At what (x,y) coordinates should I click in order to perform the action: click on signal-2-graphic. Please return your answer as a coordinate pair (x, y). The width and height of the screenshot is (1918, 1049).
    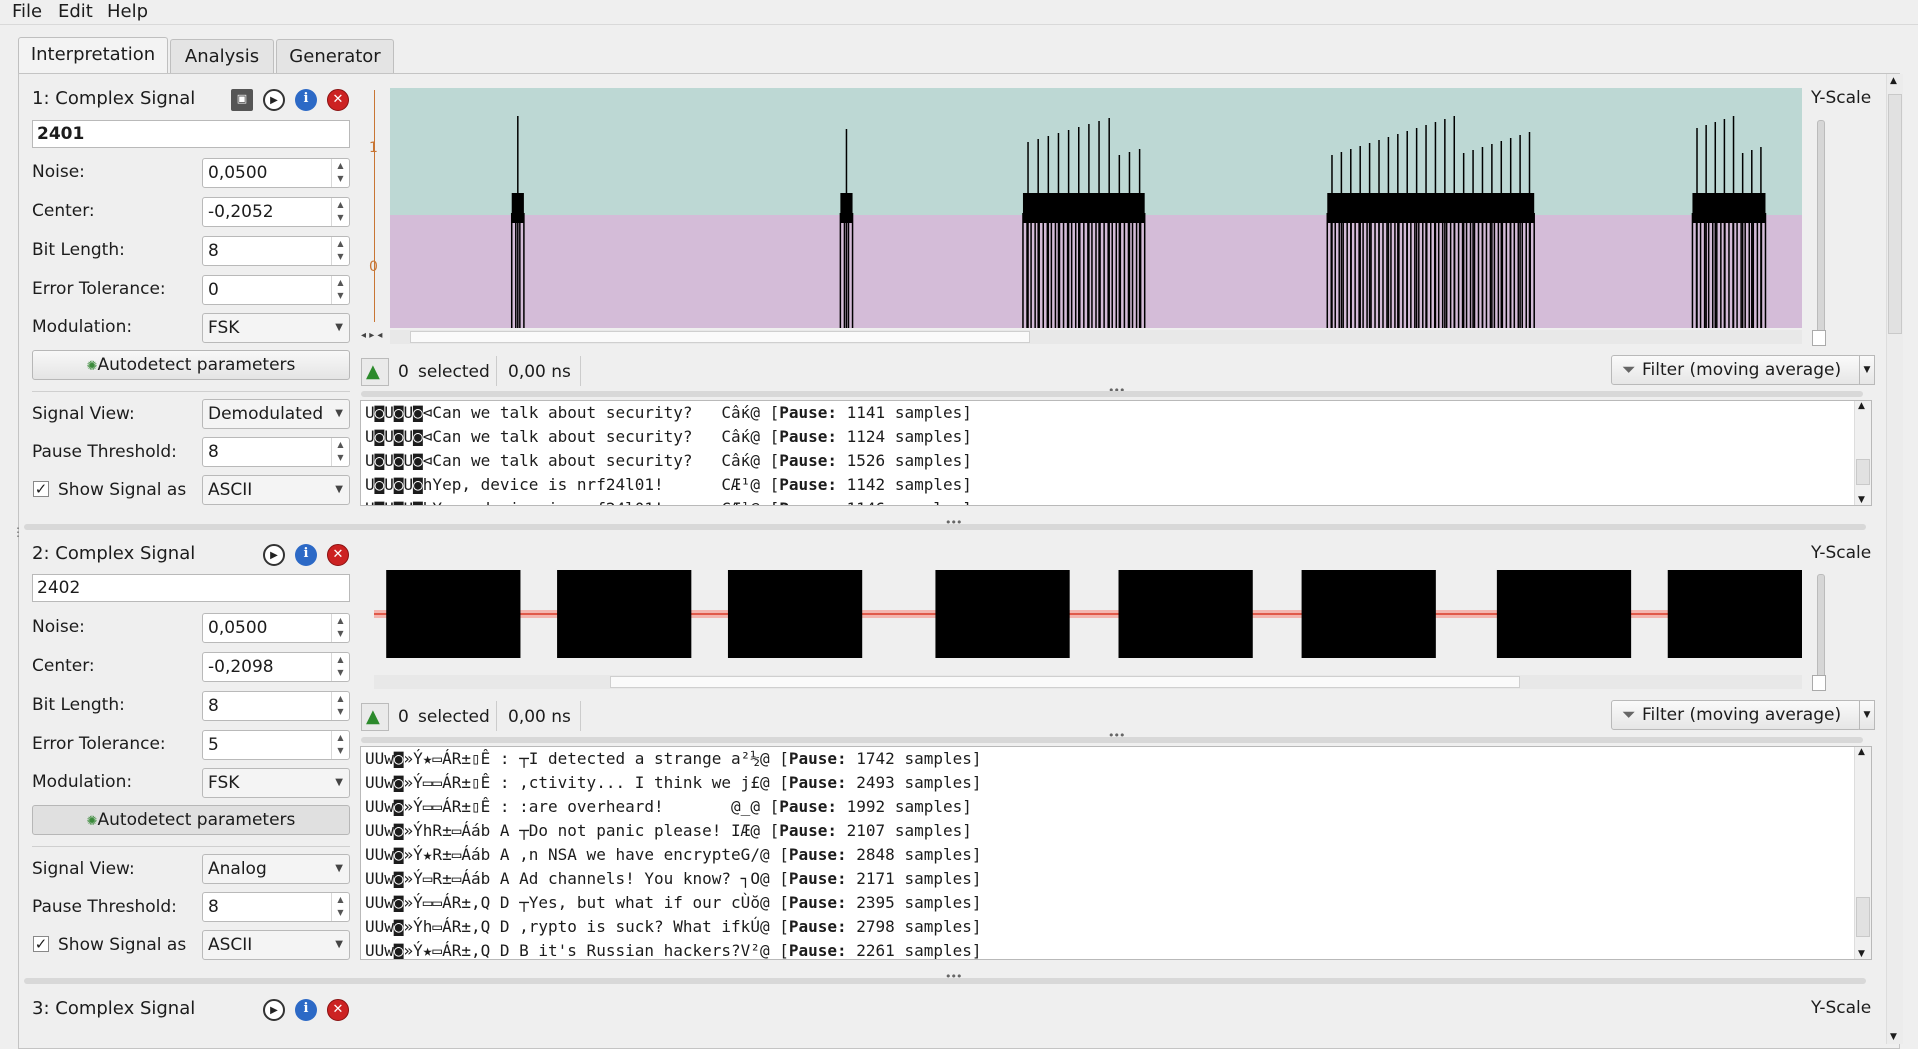
    Looking at the image, I should click on (1088, 614).